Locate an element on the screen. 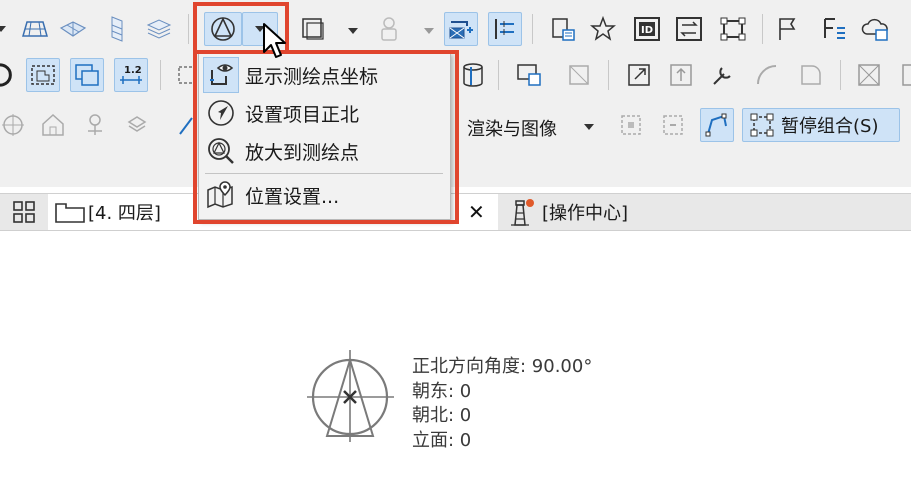 Image resolution: width=911 pixels, height=495 pixels. tab-floor-plan-label: [4. 四层] is located at coordinates (124, 213).